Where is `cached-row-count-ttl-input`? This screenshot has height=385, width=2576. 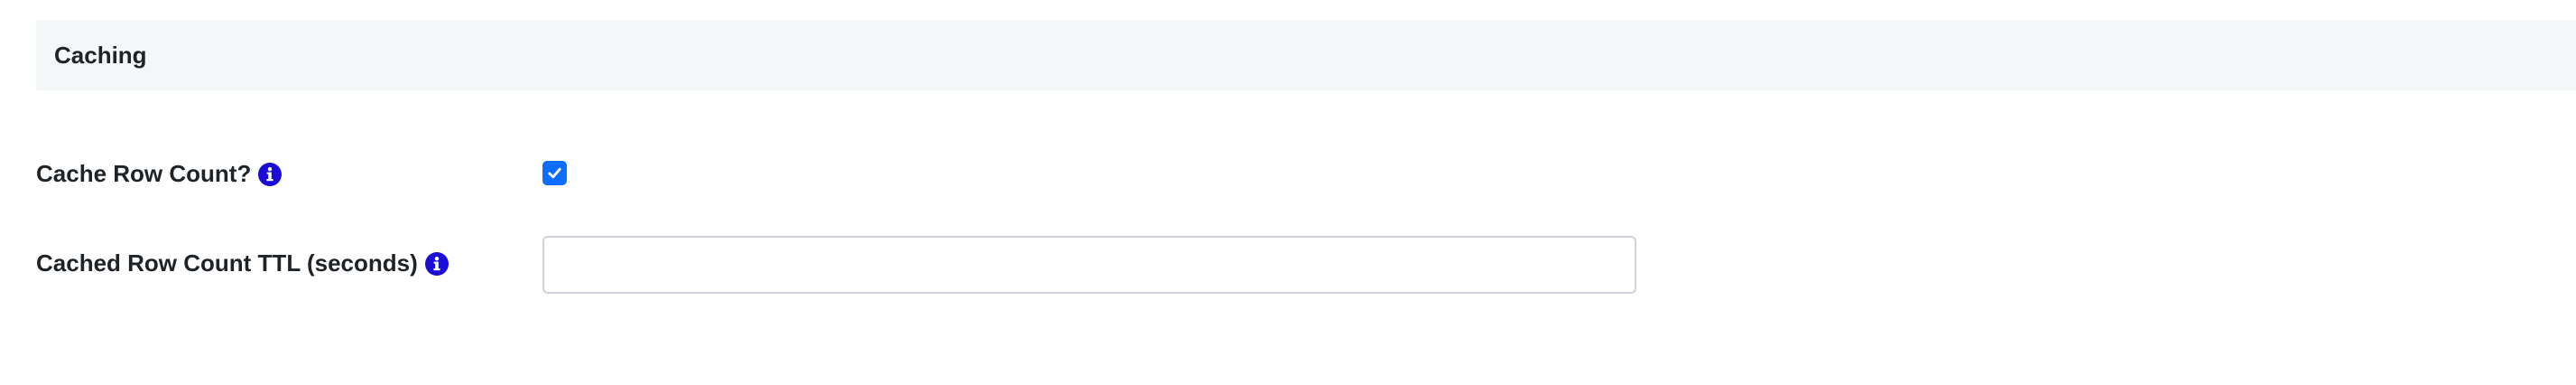
cached-row-count-ttl-input is located at coordinates (1089, 265).